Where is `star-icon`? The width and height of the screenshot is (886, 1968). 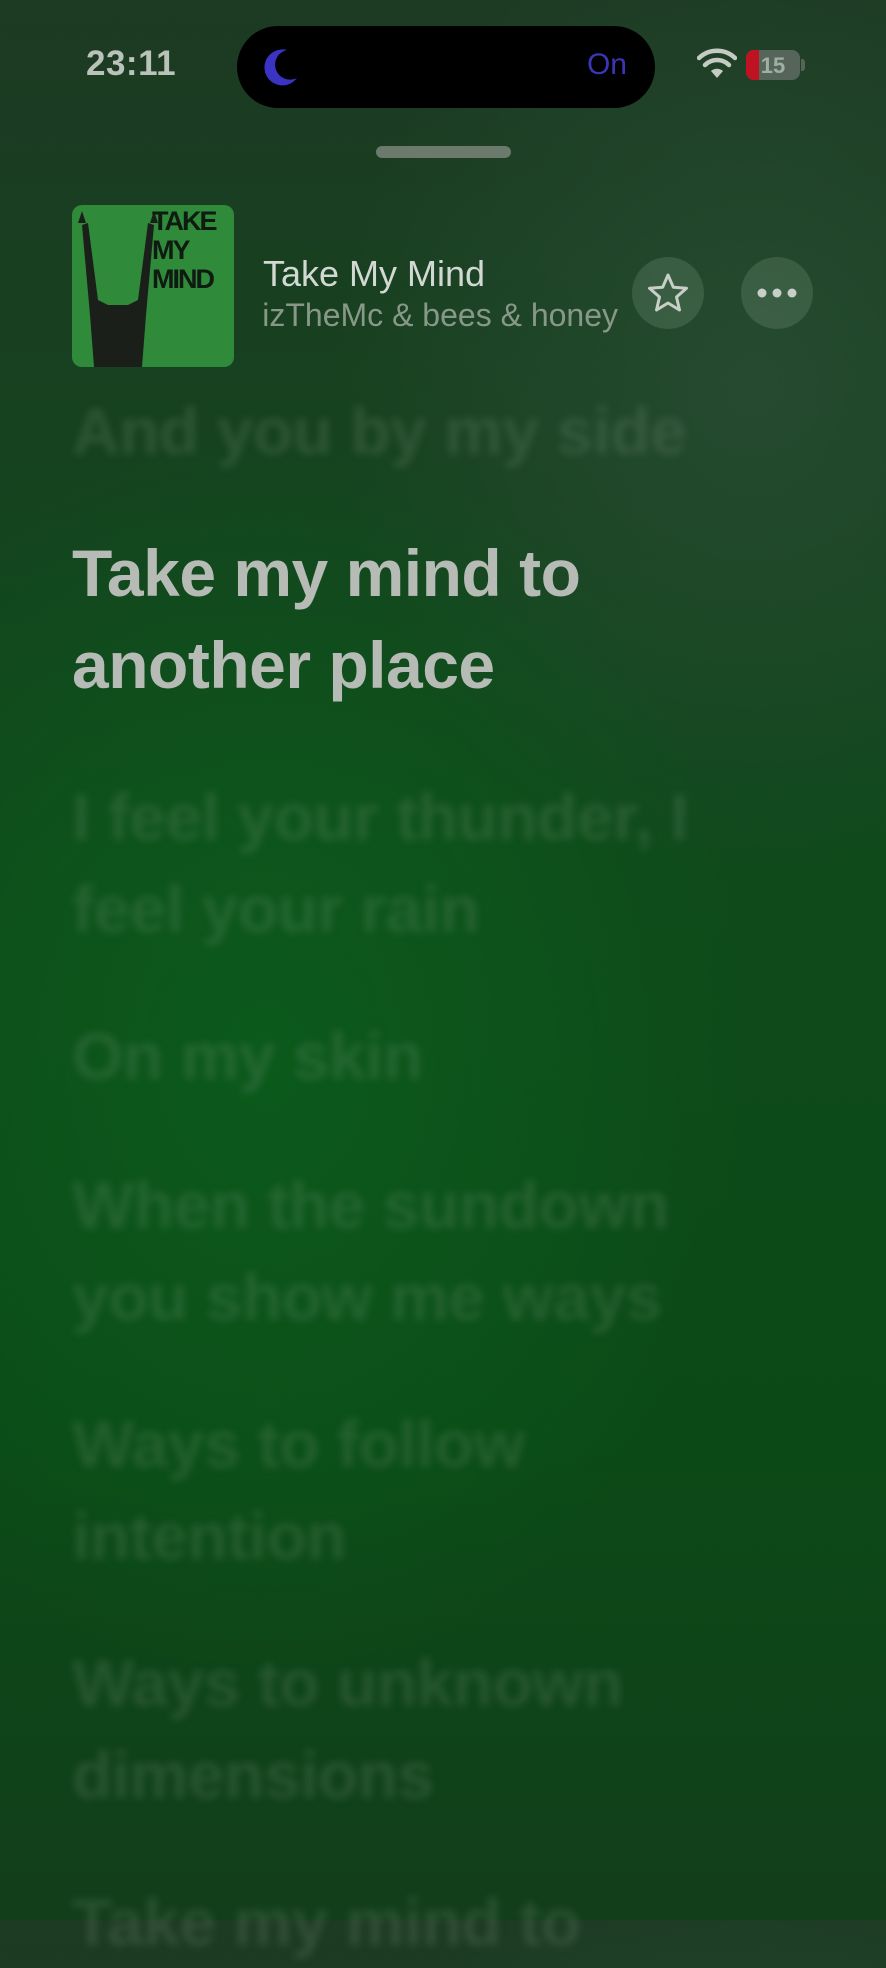
star-icon is located at coordinates (668, 292).